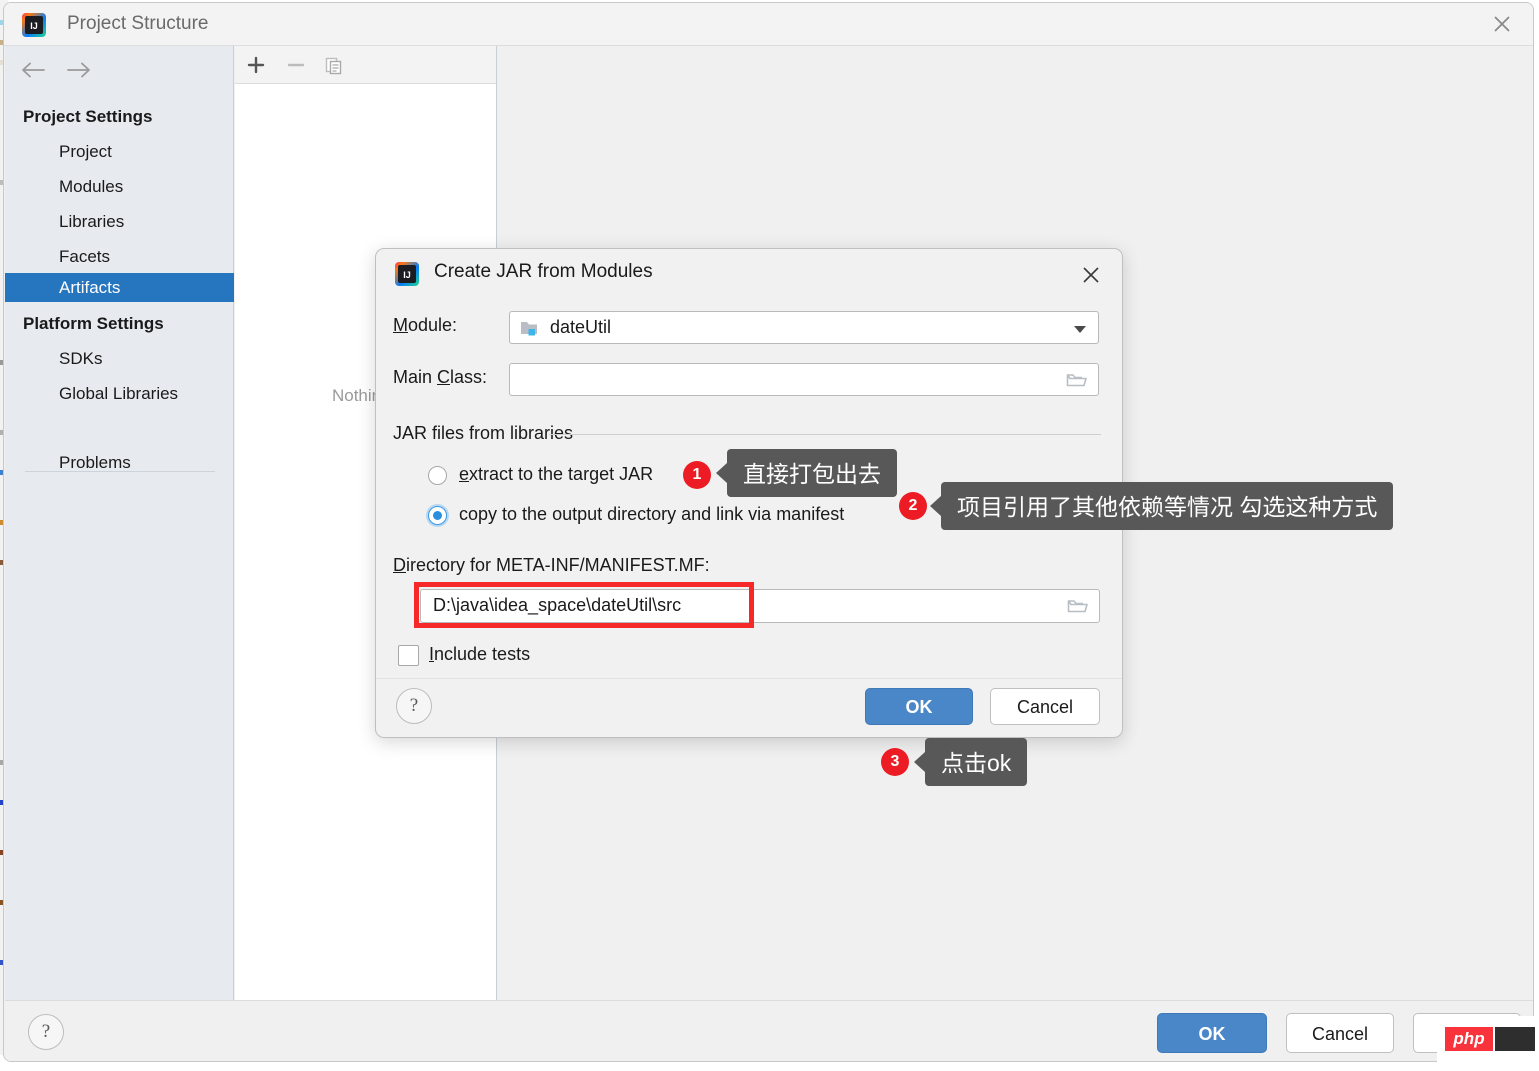 The image size is (1539, 1071). What do you see at coordinates (399, 565) in the screenshot?
I see `manifest-label-mnemonic: D` at bounding box center [399, 565].